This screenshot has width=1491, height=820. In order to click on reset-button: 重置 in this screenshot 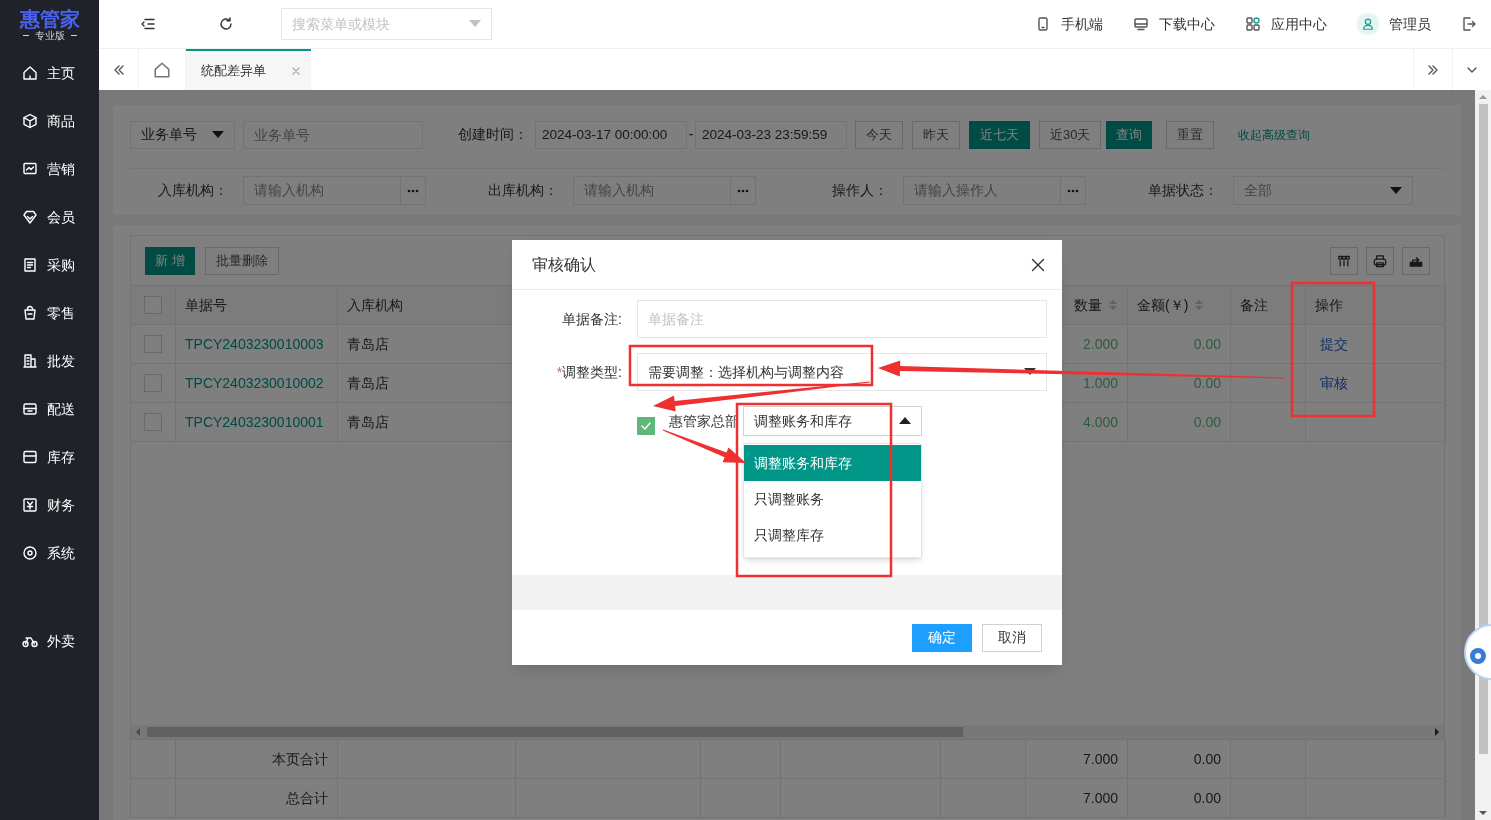, I will do `click(1190, 134)`.